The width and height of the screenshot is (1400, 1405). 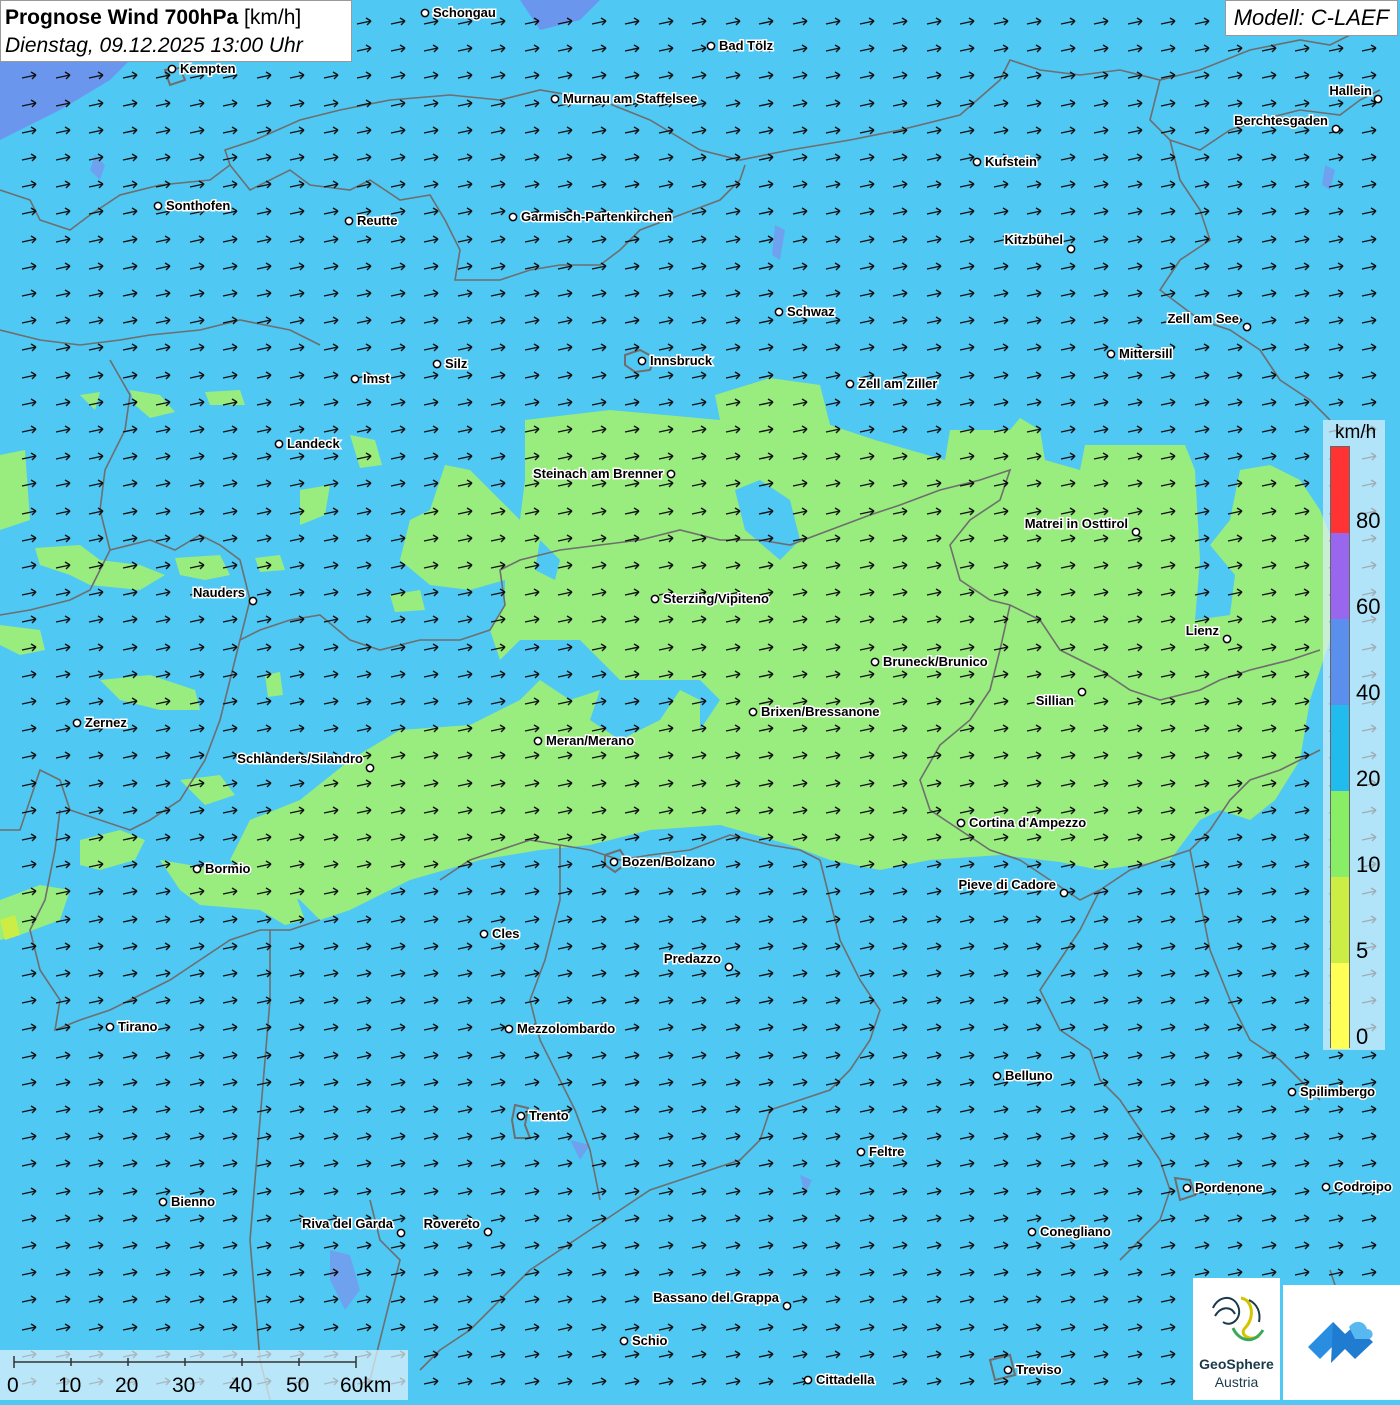 I want to click on city-dot-zell-am-see, so click(x=1247, y=327).